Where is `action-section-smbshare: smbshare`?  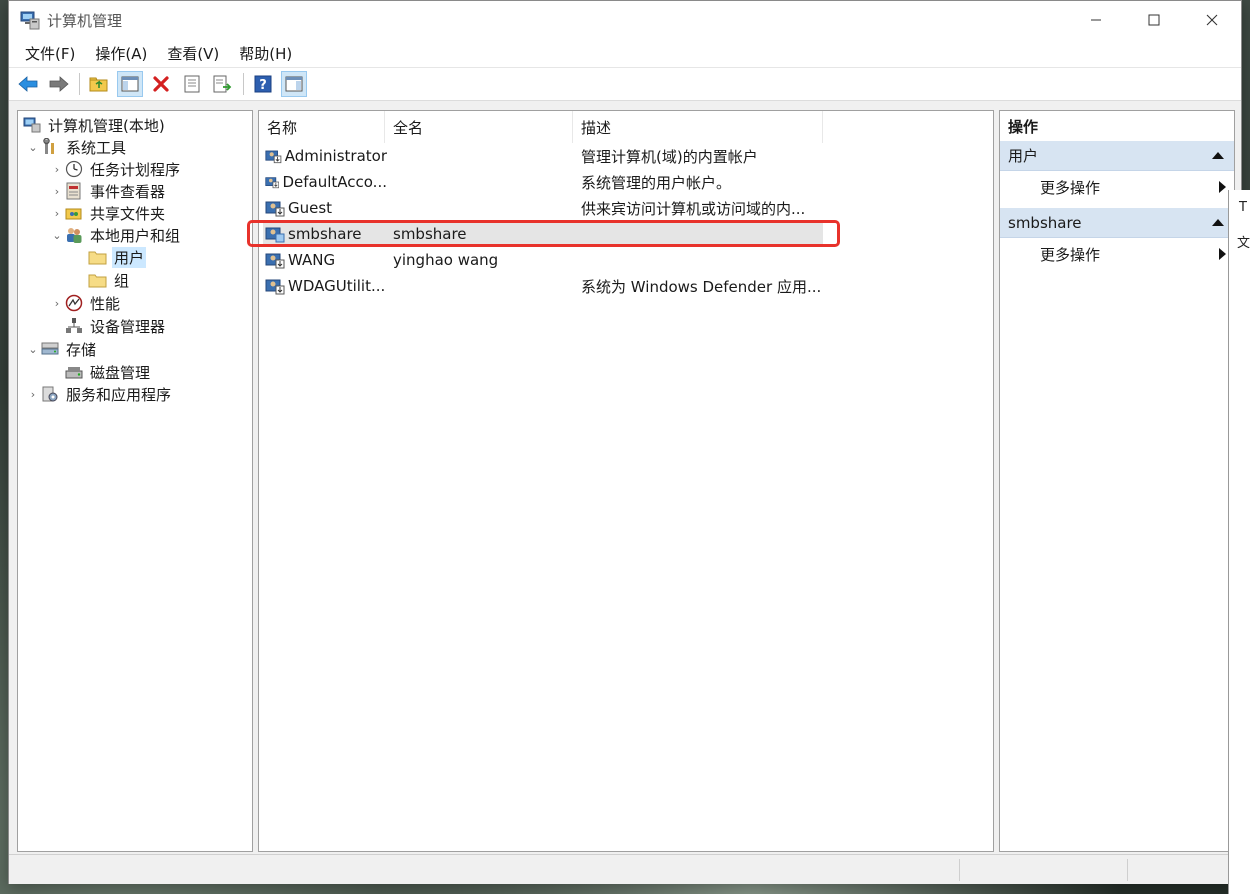 action-section-smbshare: smbshare is located at coordinates (1117, 223).